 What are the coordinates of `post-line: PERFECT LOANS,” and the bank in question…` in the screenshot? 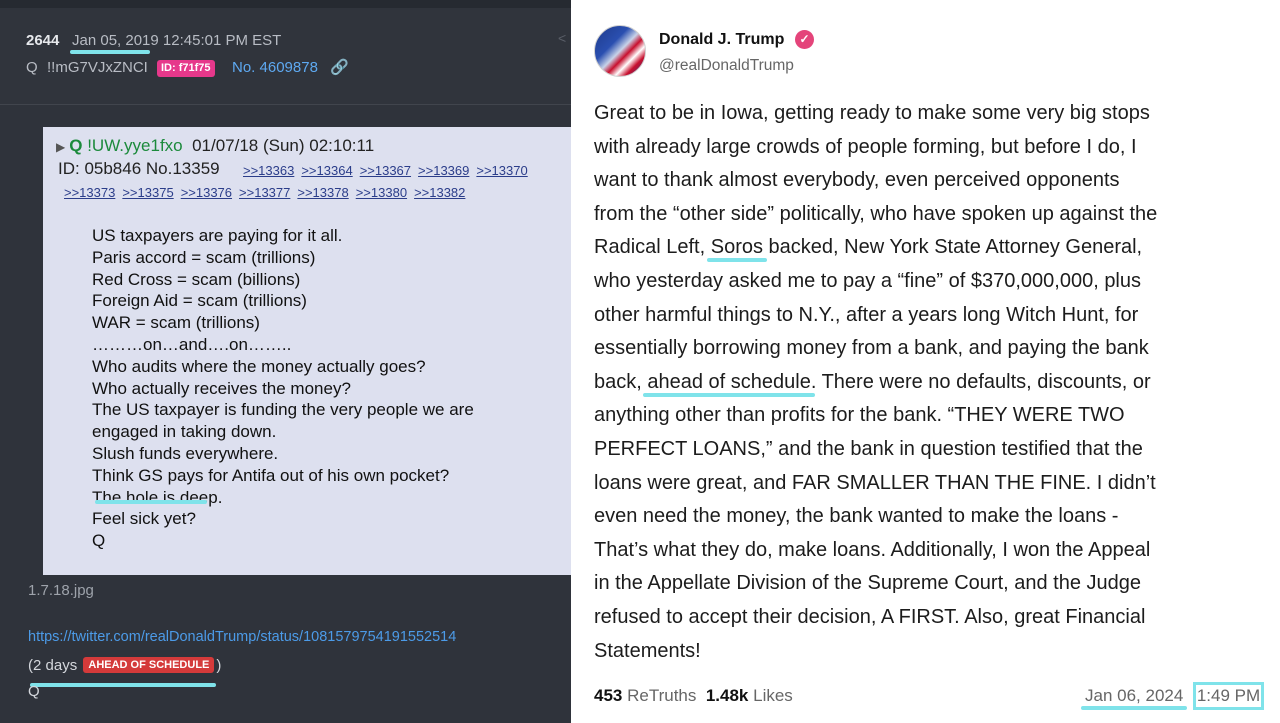 It's located at (868, 448).